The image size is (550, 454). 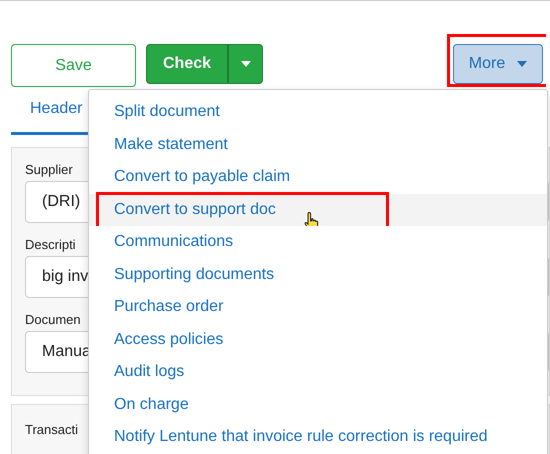 I want to click on save-button: Save, so click(x=73, y=65).